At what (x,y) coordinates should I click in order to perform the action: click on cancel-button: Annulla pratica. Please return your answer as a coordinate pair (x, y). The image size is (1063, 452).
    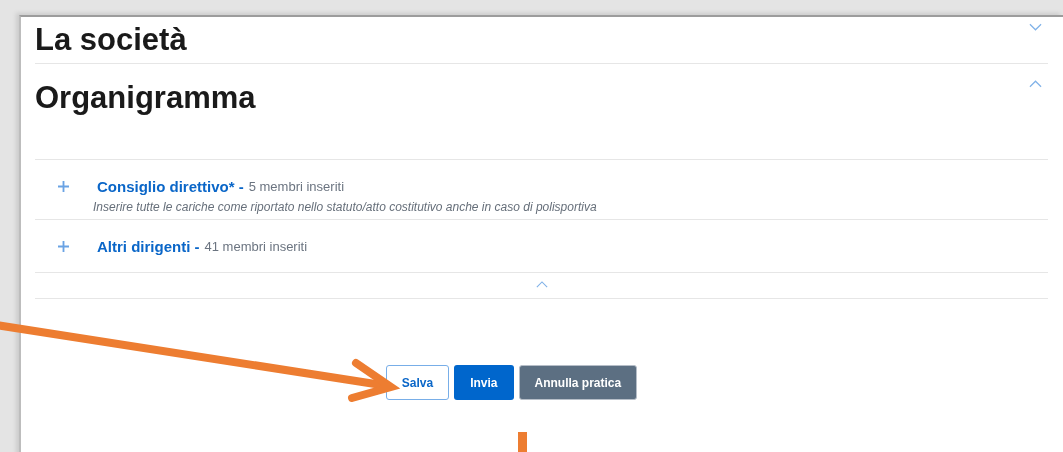
    Looking at the image, I should click on (578, 382).